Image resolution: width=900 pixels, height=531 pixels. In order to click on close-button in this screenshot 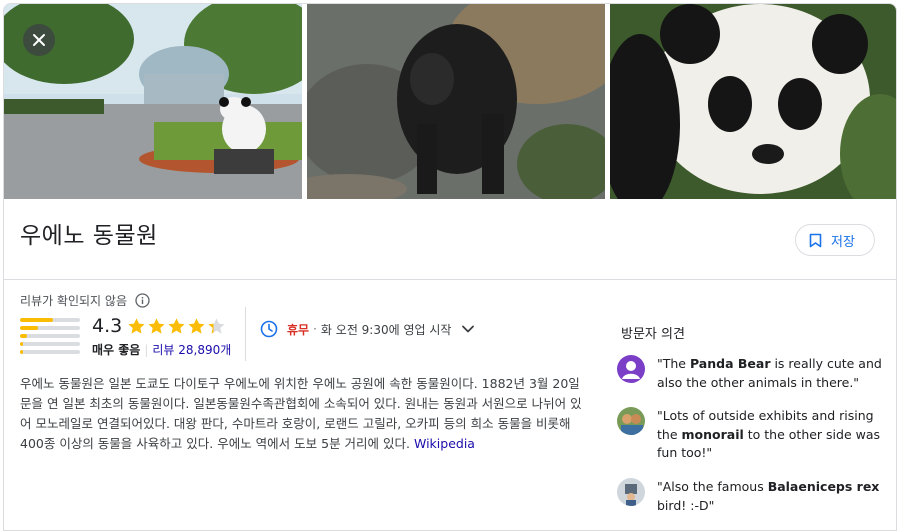, I will do `click(39, 40)`.